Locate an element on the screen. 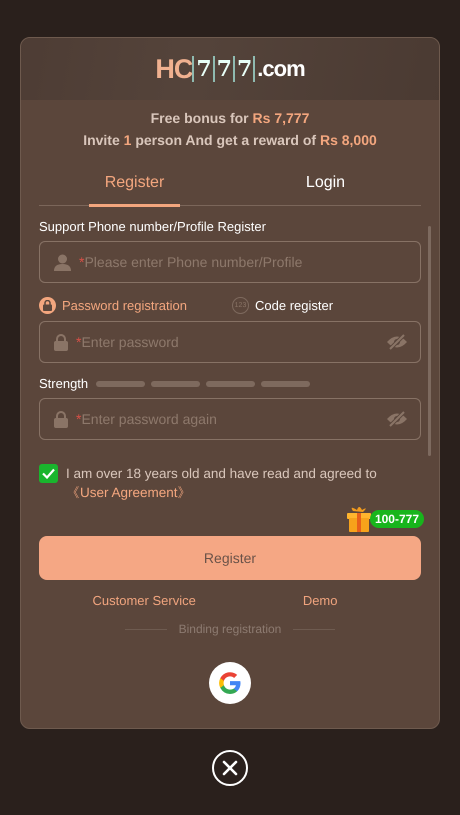 The height and width of the screenshot is (815, 460). close-button is located at coordinates (230, 768).